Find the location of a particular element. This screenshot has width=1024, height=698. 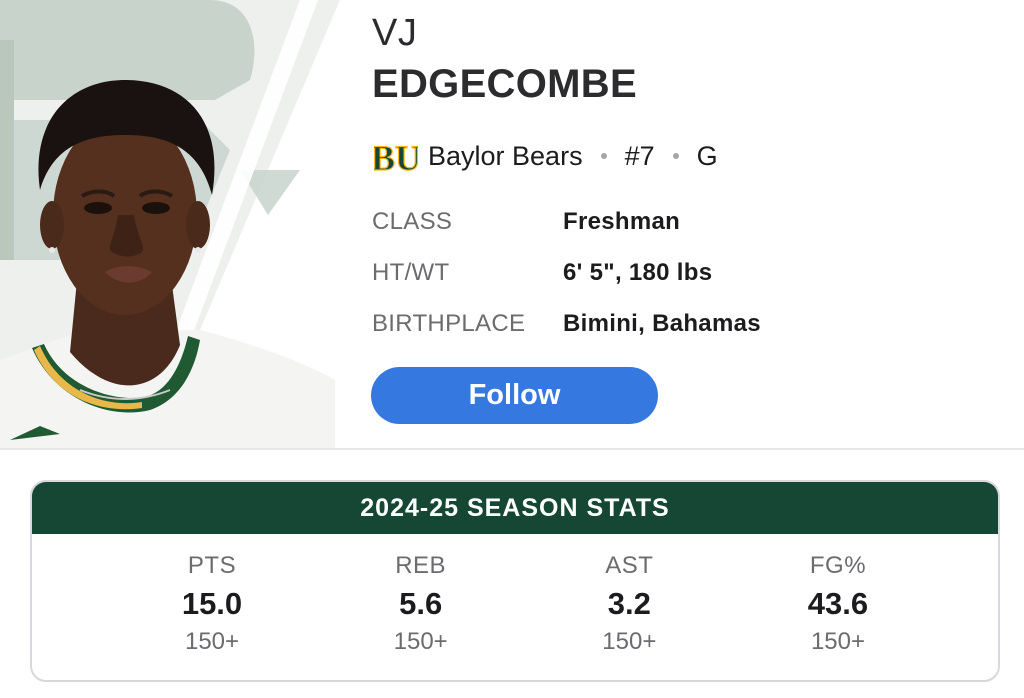

team-info-row: BU Baylor Bears #7 G is located at coordinates (546, 156).